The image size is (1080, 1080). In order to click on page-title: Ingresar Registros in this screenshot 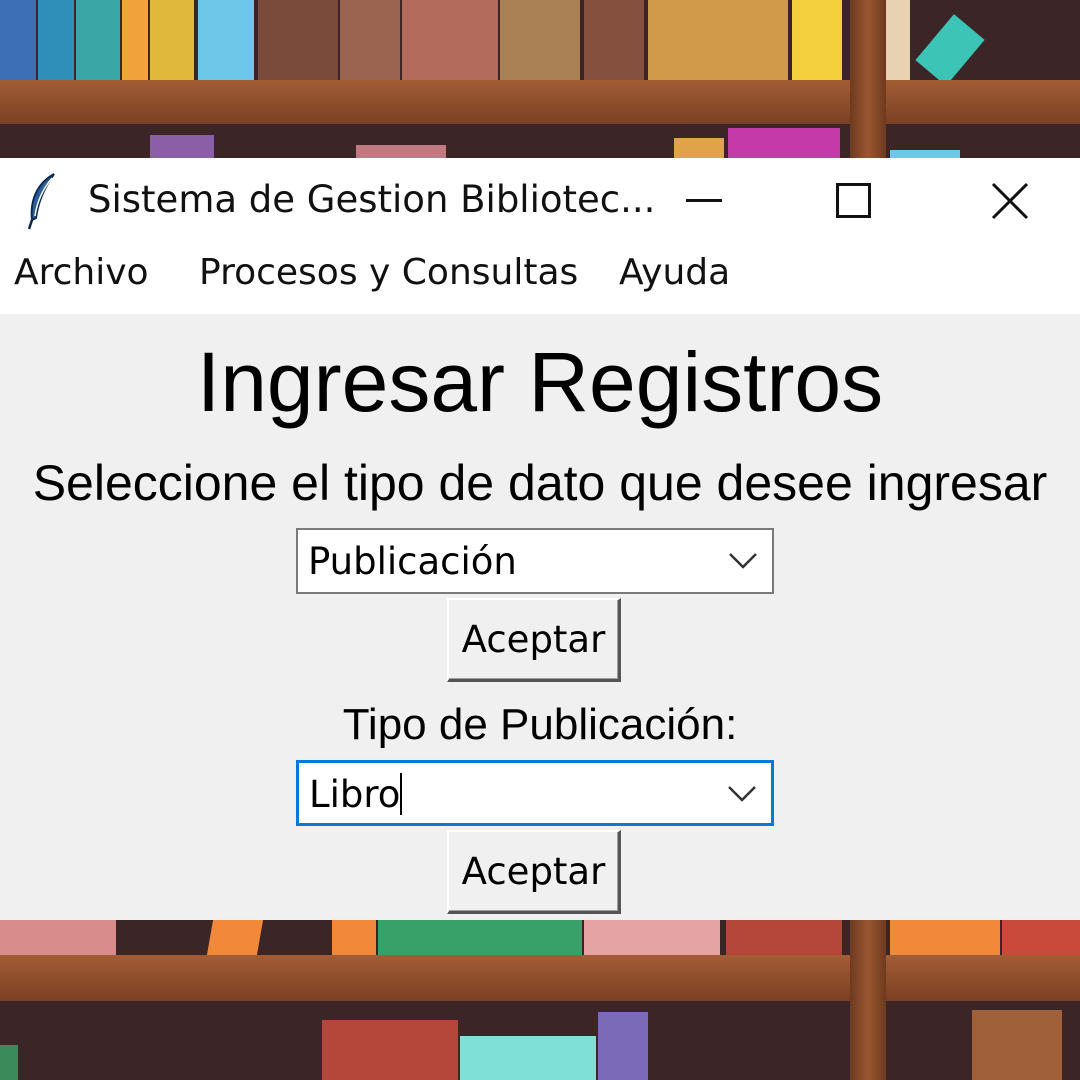, I will do `click(540, 382)`.